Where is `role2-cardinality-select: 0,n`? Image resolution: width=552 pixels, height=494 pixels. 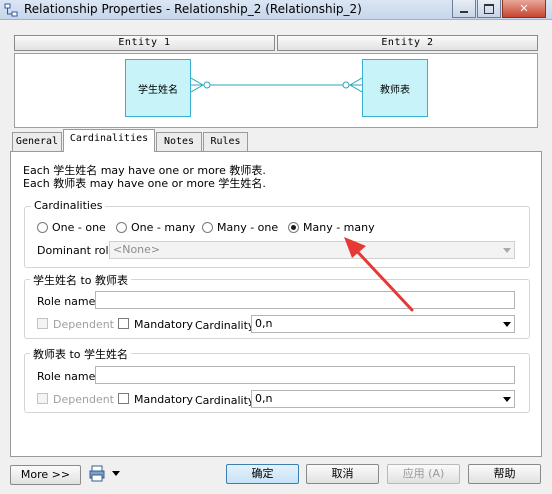 role2-cardinality-select: 0,n is located at coordinates (383, 399).